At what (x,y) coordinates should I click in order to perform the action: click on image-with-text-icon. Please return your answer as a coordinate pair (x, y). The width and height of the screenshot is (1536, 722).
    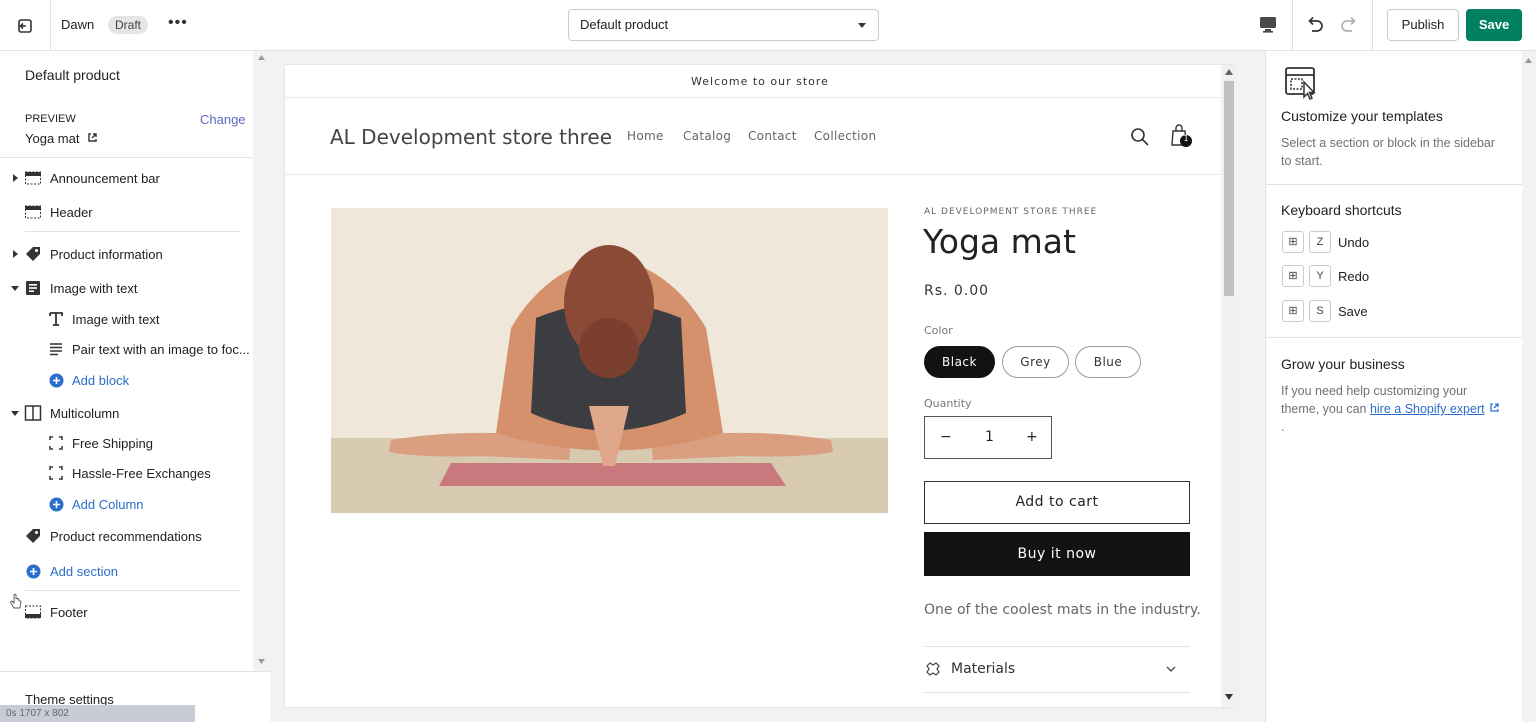
    Looking at the image, I should click on (33, 288).